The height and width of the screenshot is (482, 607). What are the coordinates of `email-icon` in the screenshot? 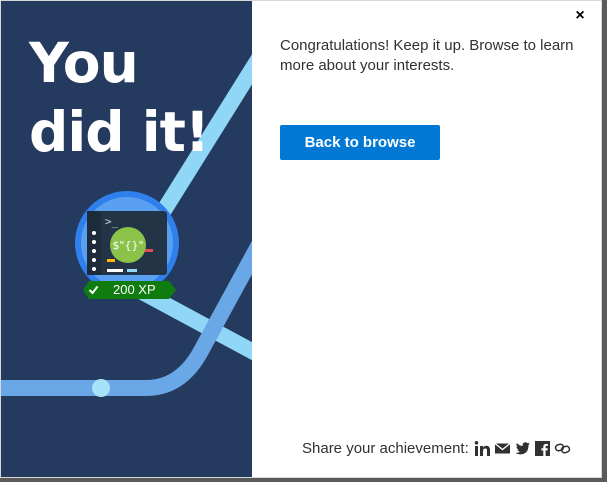 It's located at (502, 448).